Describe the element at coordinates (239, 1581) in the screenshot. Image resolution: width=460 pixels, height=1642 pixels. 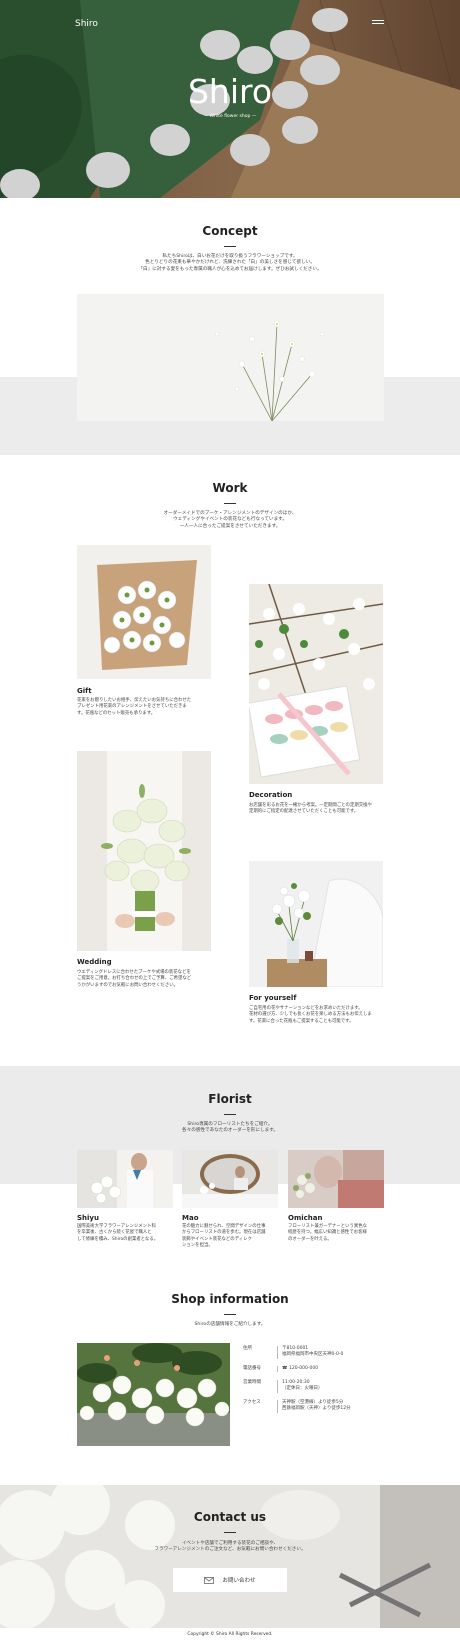
I see `contact-button-label: お問い合わせ` at that location.